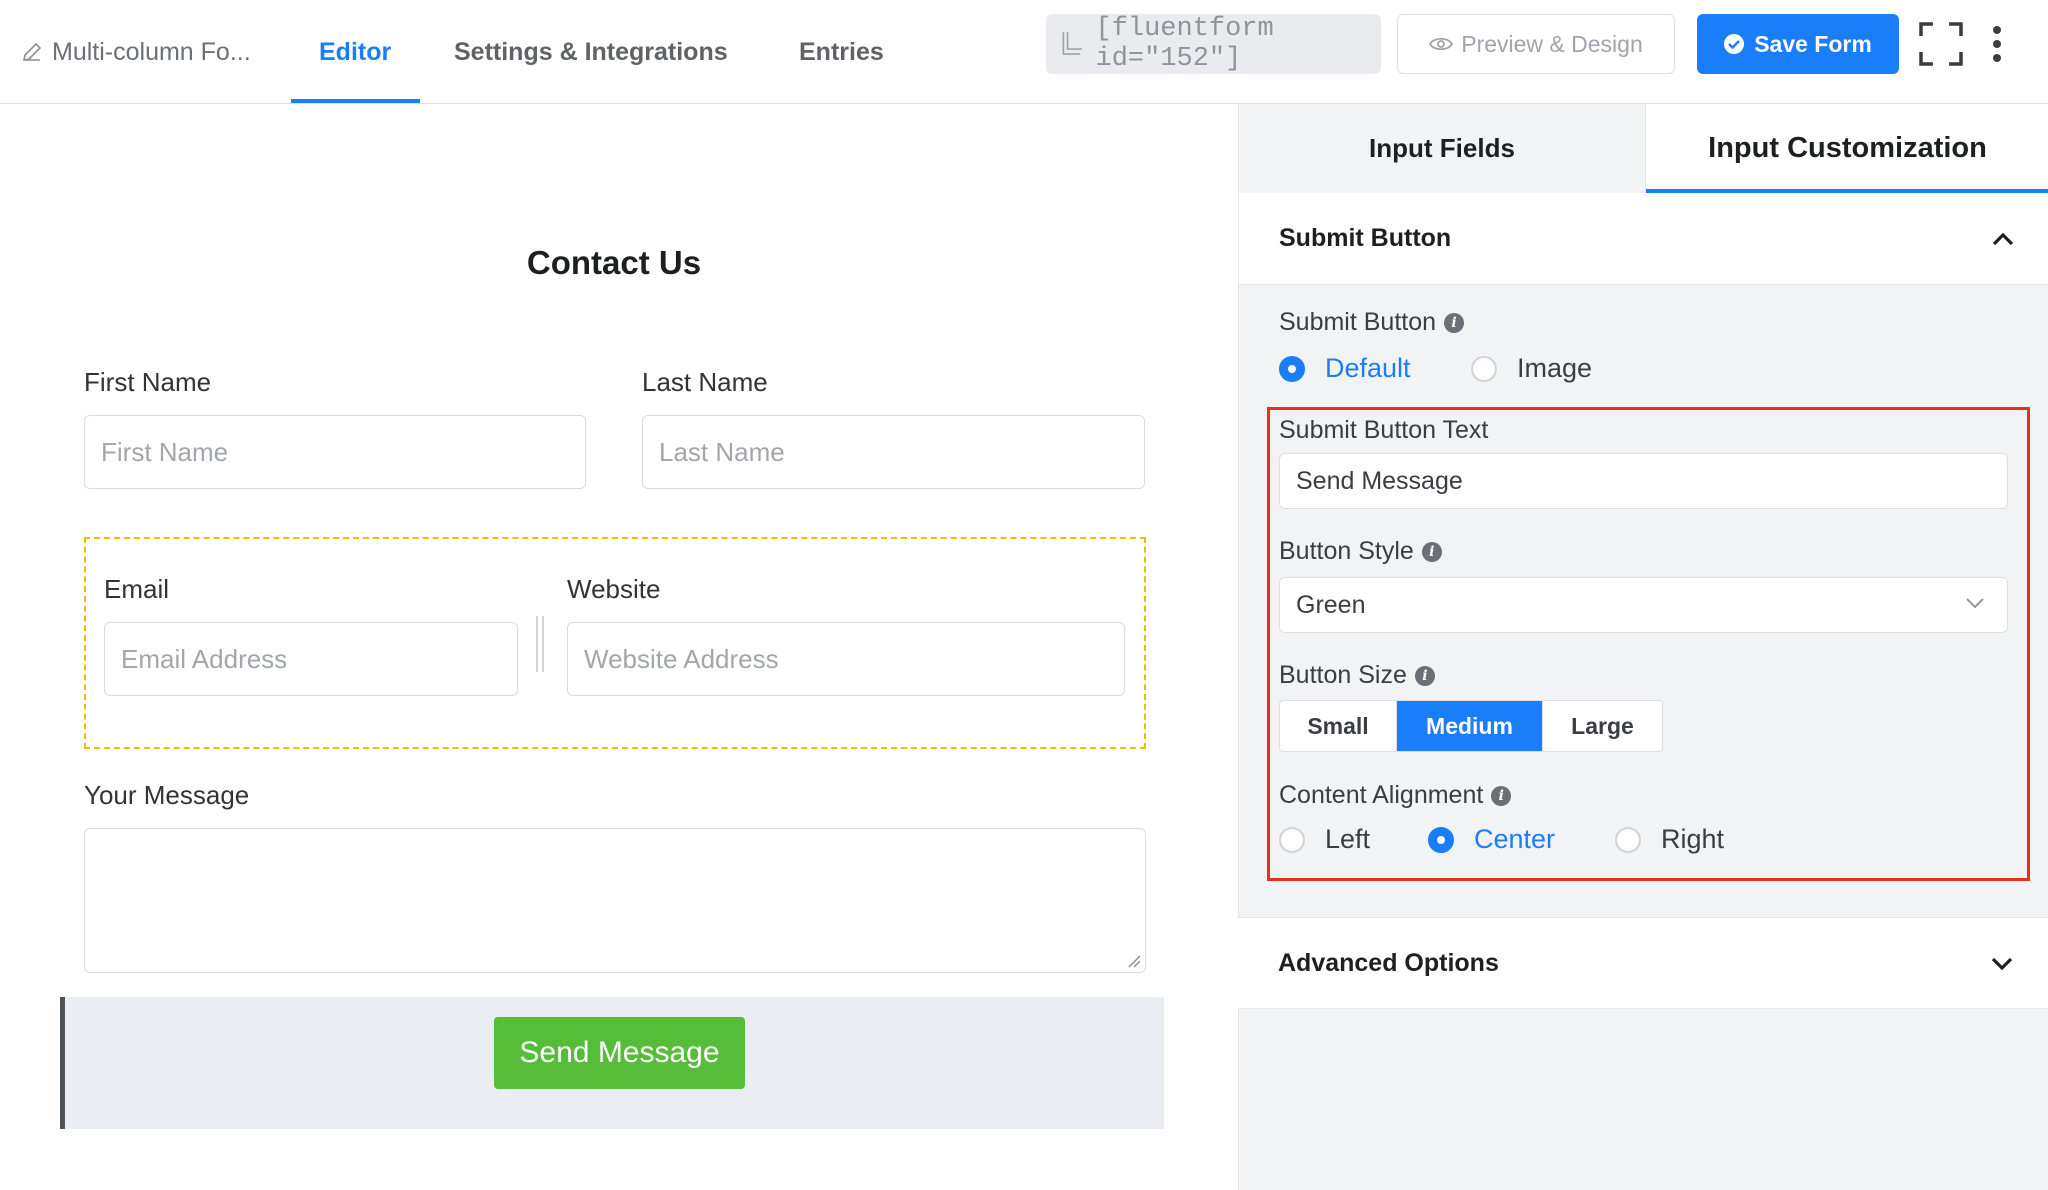 This screenshot has height=1190, width=2048. I want to click on message-textarea, so click(615, 900).